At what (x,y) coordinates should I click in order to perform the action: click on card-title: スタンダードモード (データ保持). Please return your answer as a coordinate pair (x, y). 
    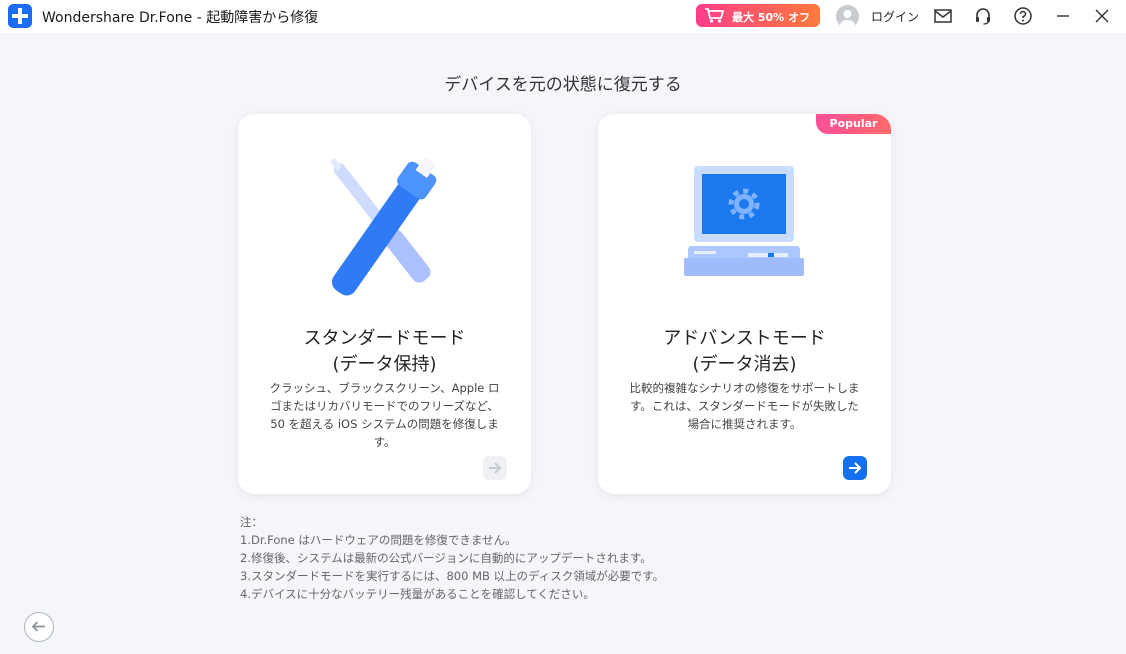
    Looking at the image, I should click on (384, 351).